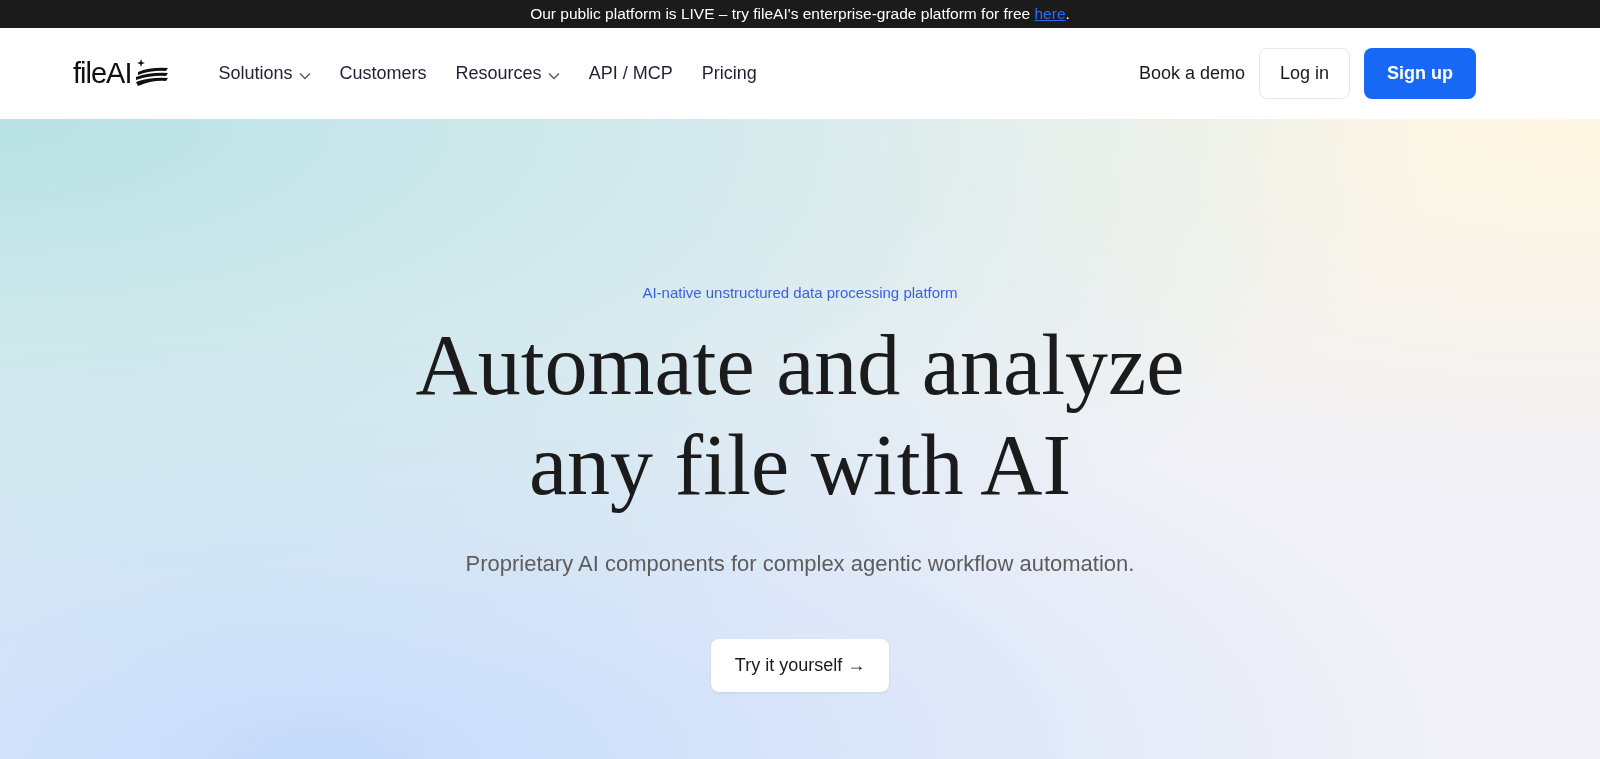  What do you see at coordinates (383, 73) in the screenshot?
I see `nav-link: Customers` at bounding box center [383, 73].